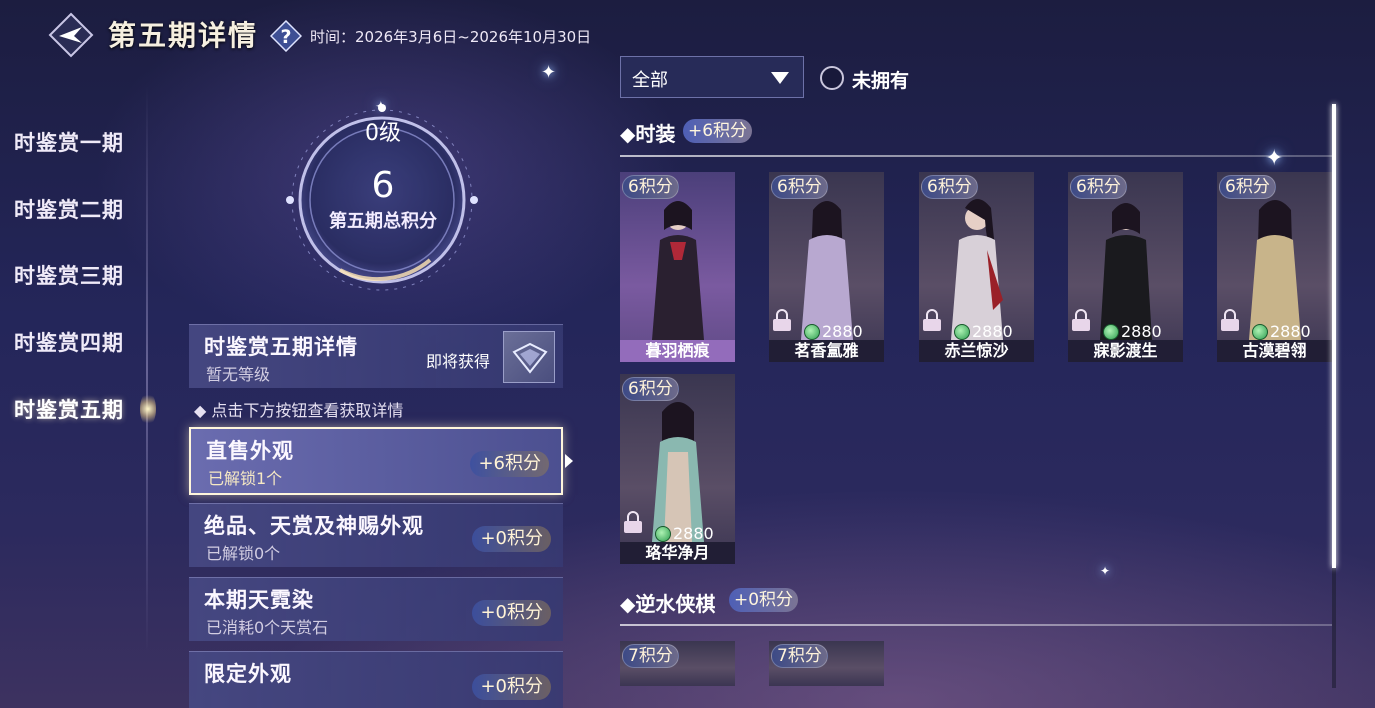 Image resolution: width=1375 pixels, height=708 pixels. I want to click on triangle-down-icon, so click(780, 78).